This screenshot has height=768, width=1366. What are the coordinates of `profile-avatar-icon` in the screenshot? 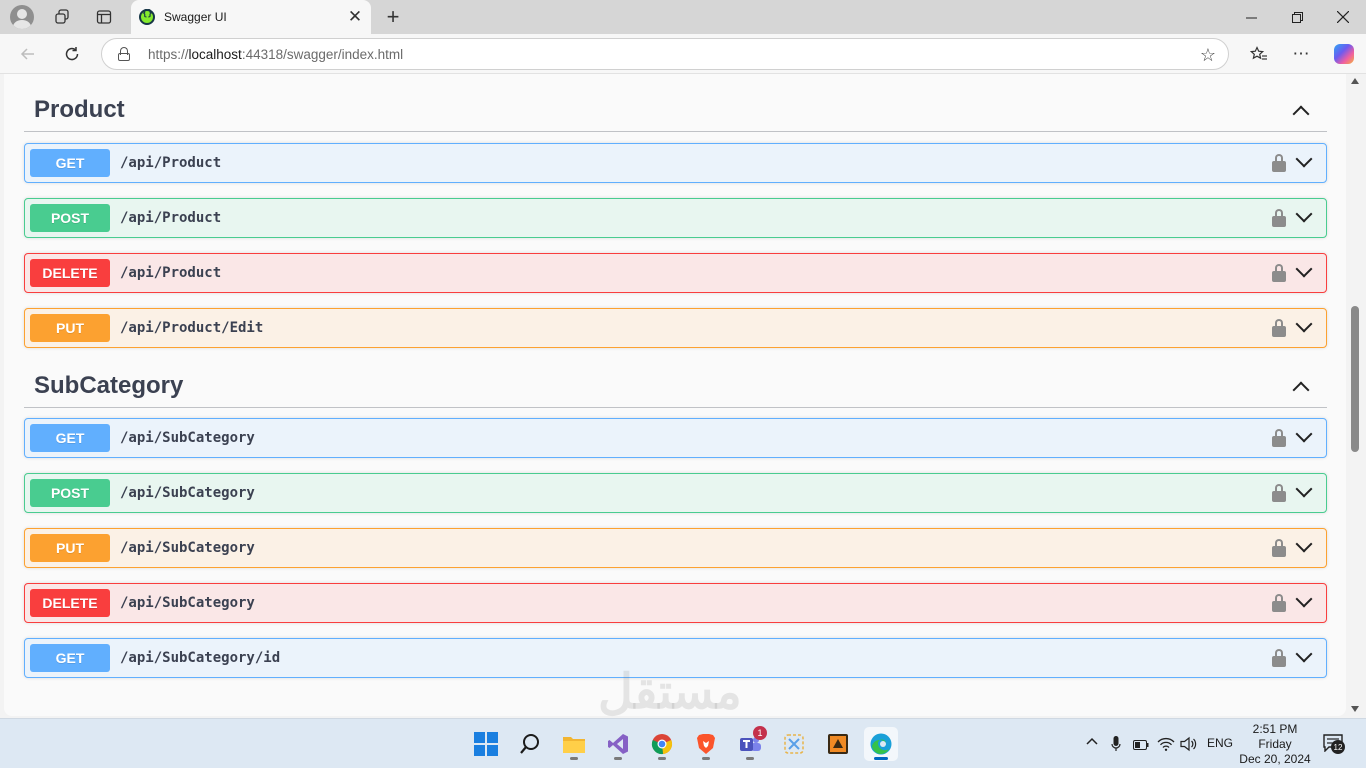 It's located at (22, 17).